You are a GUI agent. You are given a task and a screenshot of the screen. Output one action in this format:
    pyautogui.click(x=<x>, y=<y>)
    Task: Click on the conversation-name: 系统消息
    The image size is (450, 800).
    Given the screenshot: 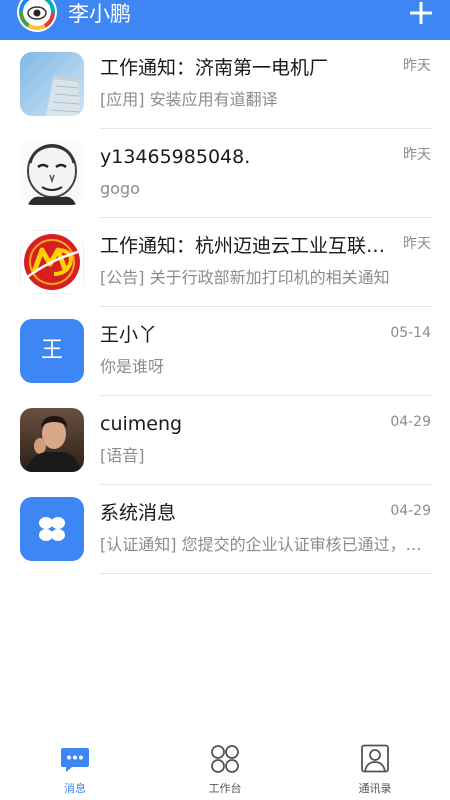 What is the action you would take?
    pyautogui.click(x=138, y=513)
    